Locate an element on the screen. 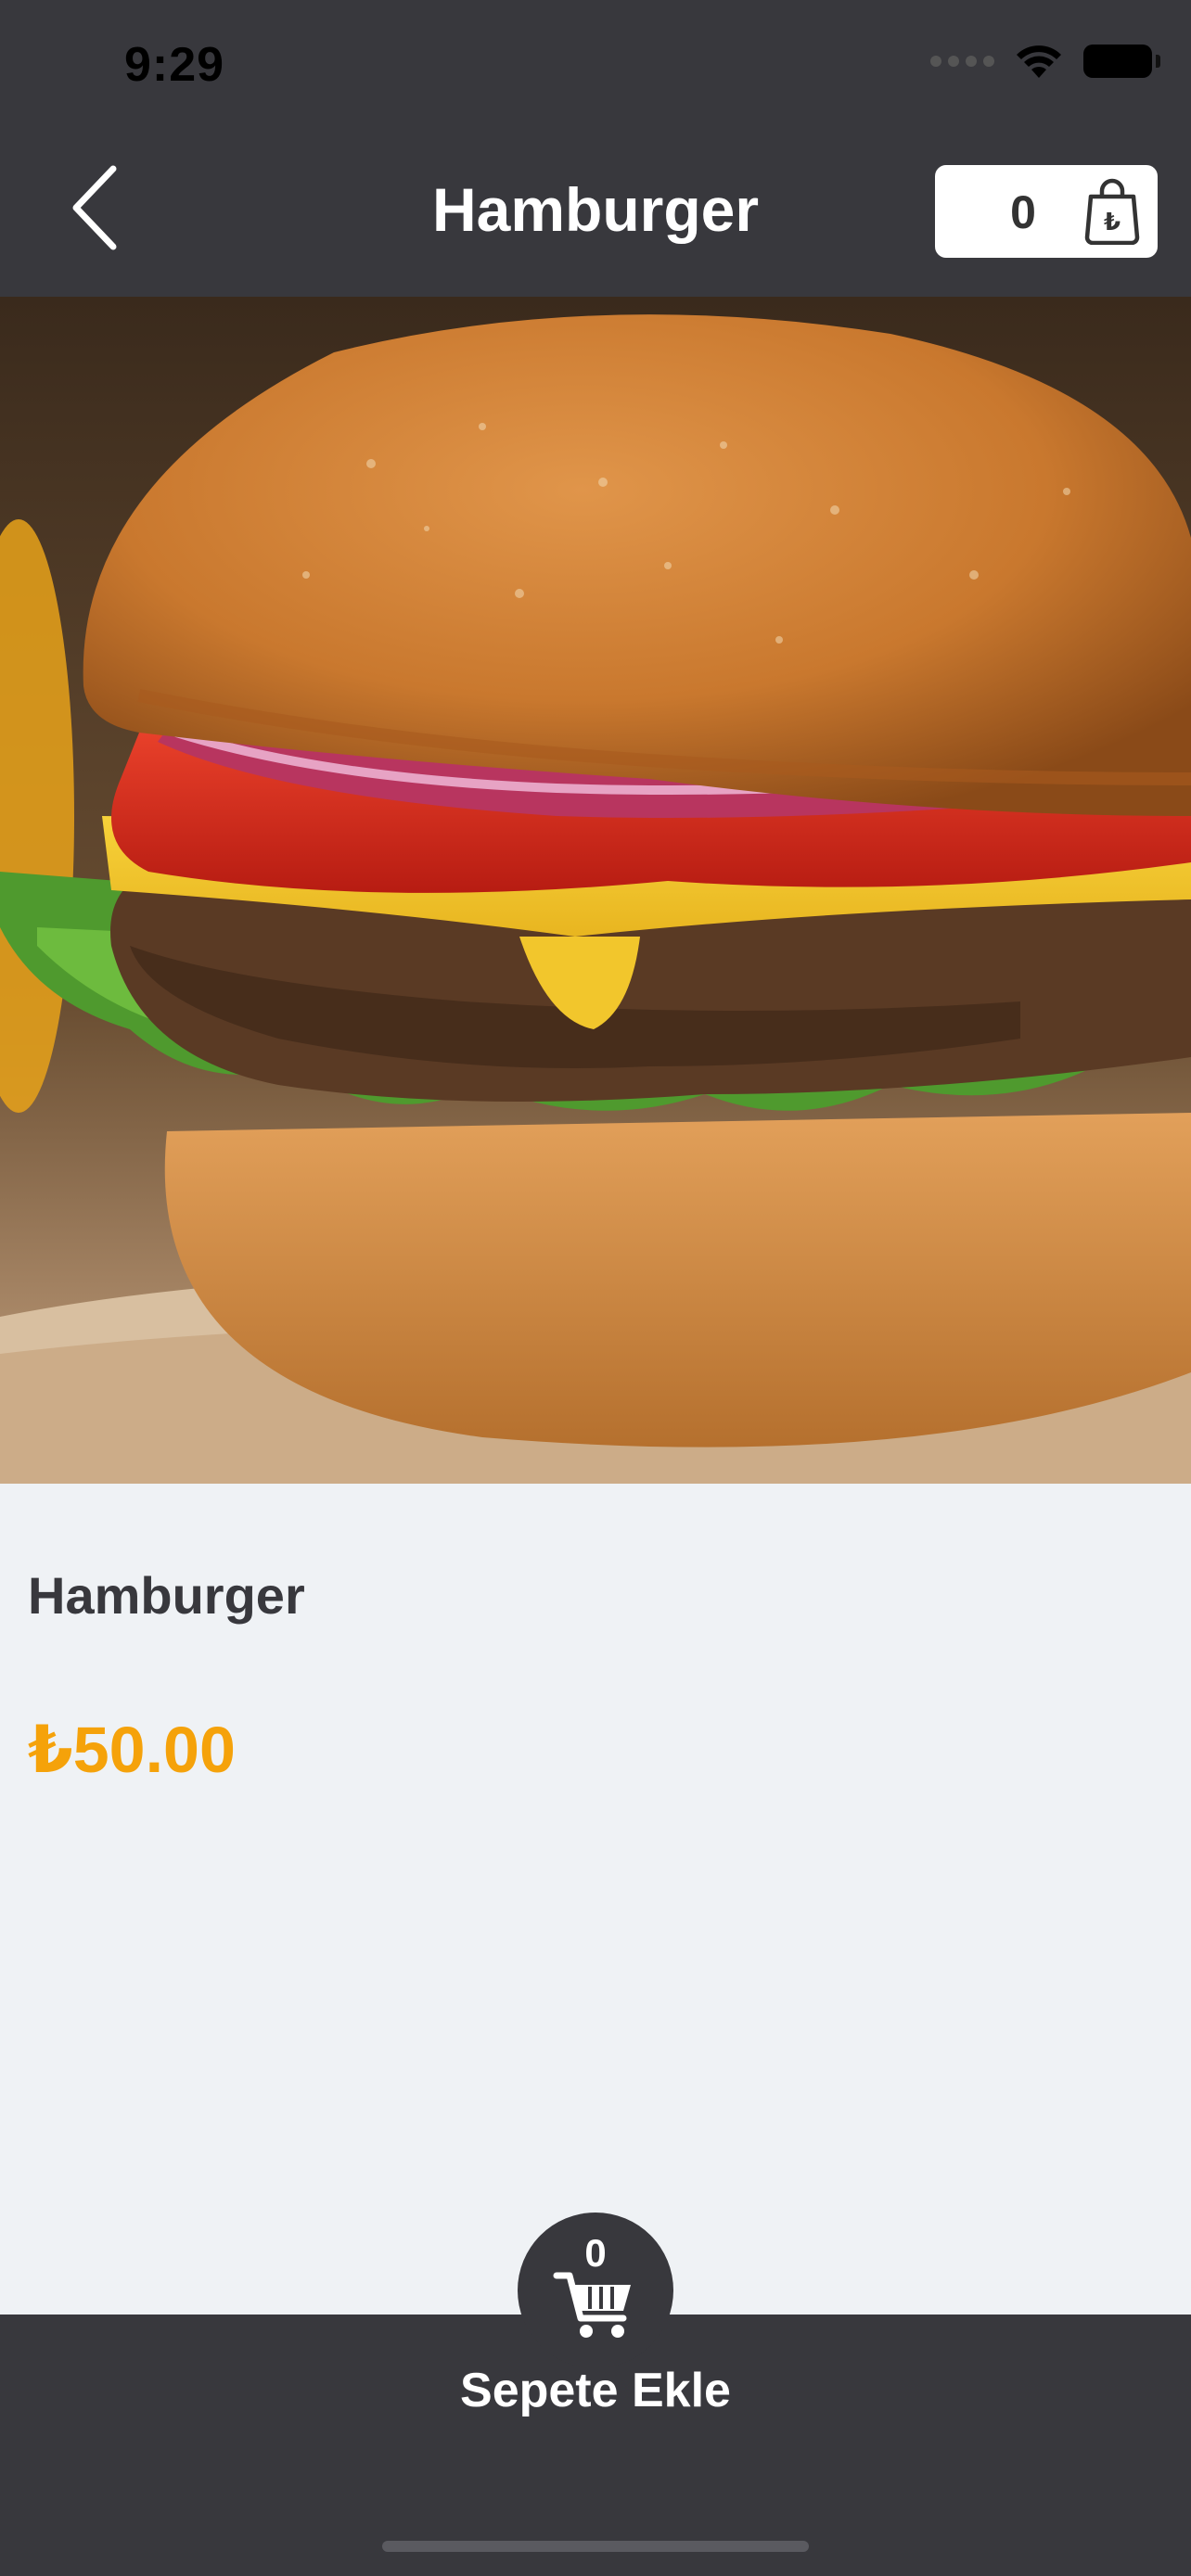  top-bar: 9:29 Hamburger 0 ₺ is located at coordinates (595, 149).